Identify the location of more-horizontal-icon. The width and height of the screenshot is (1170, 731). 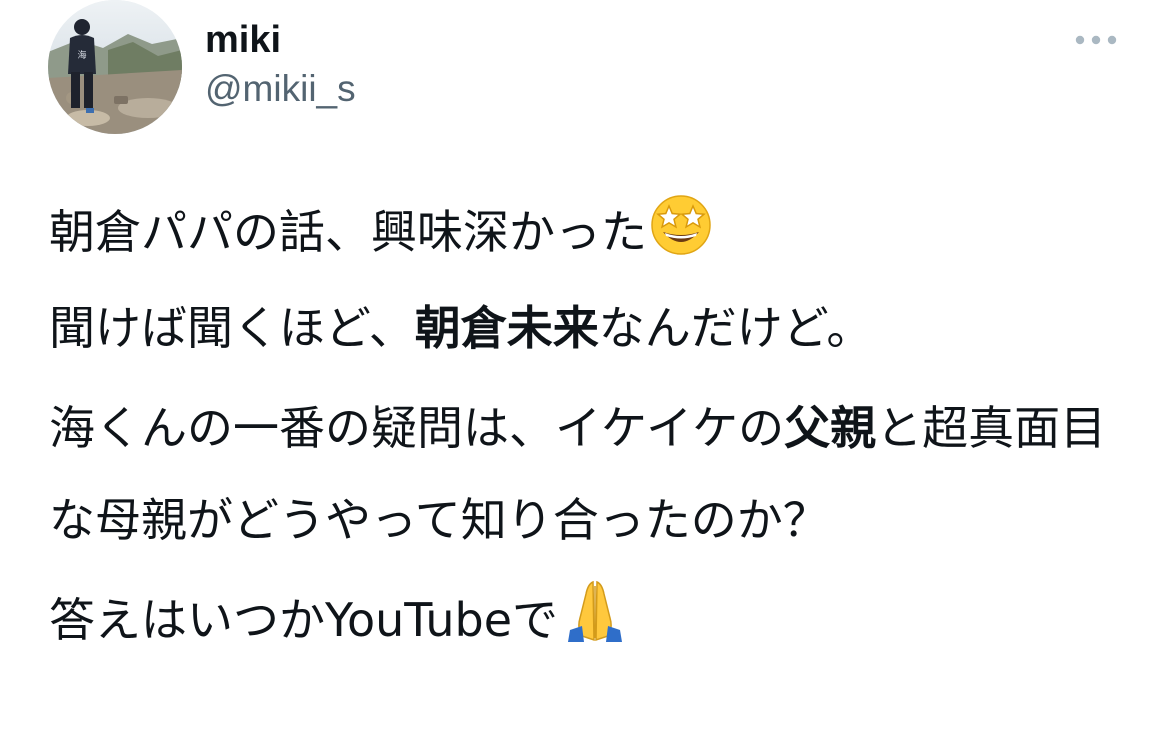
(1096, 40).